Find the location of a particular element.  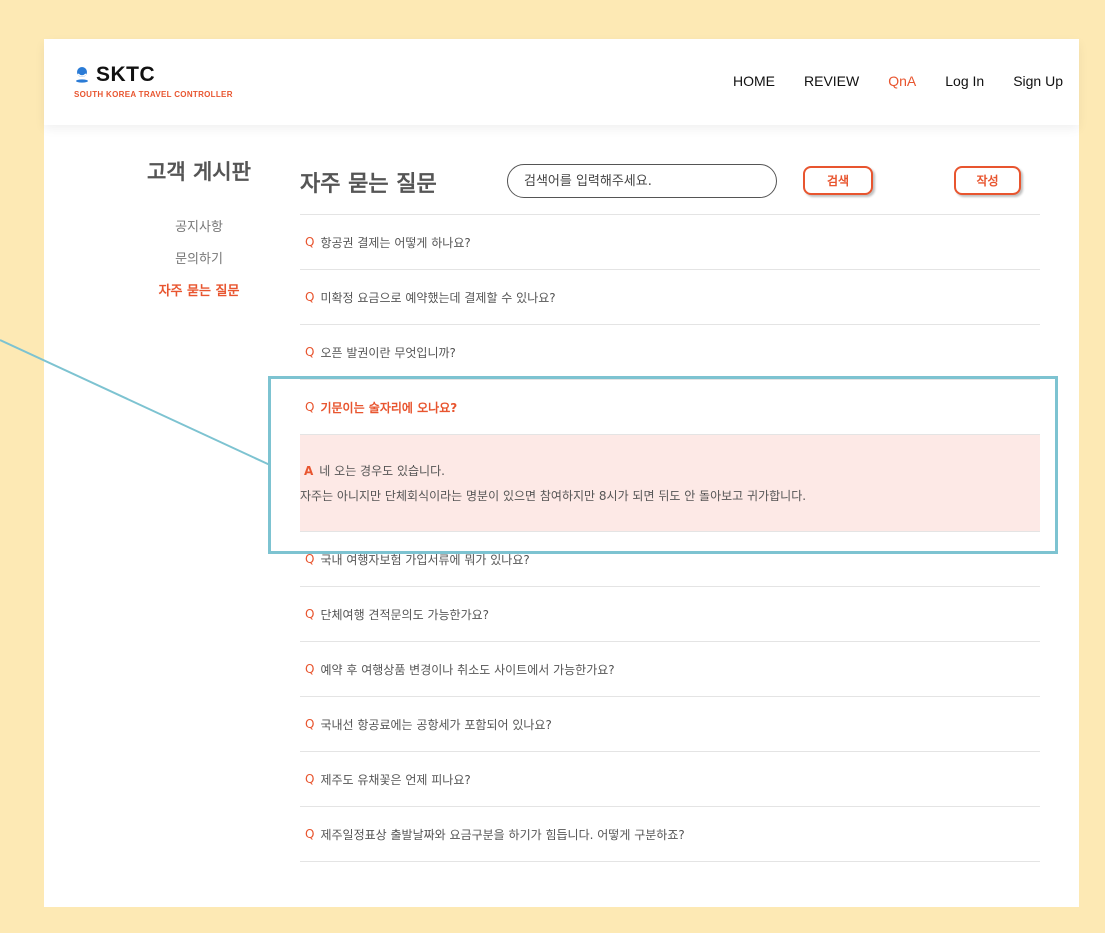

faq-question-text: 단체여행 견적문의도 가능한가요? is located at coordinates (405, 614).